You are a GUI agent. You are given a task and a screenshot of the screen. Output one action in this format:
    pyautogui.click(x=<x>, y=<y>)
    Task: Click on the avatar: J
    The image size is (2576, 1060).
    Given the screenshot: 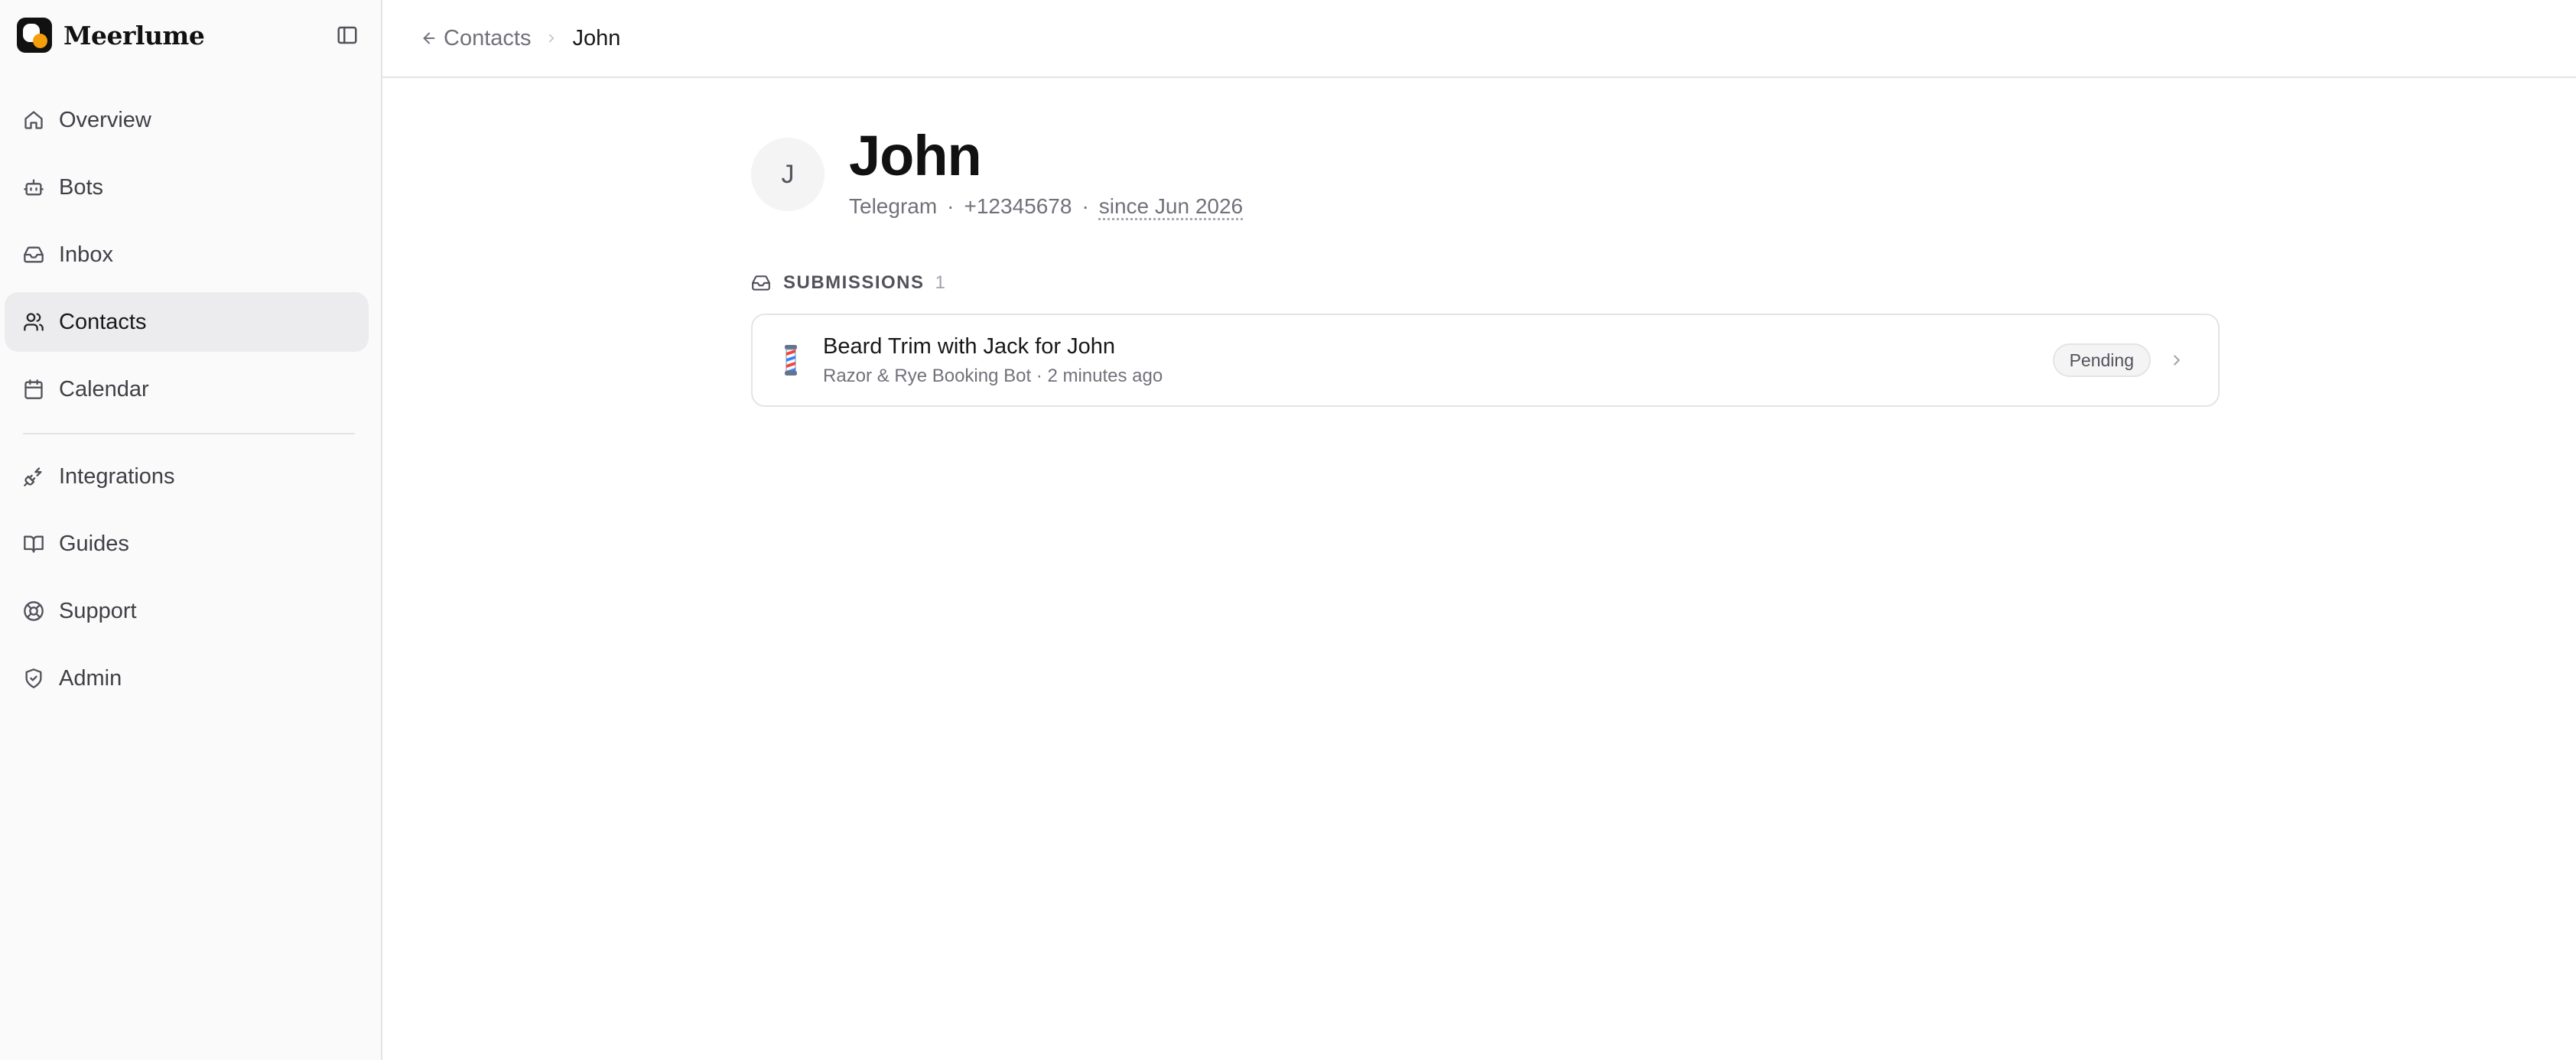 What is the action you would take?
    pyautogui.click(x=788, y=174)
    